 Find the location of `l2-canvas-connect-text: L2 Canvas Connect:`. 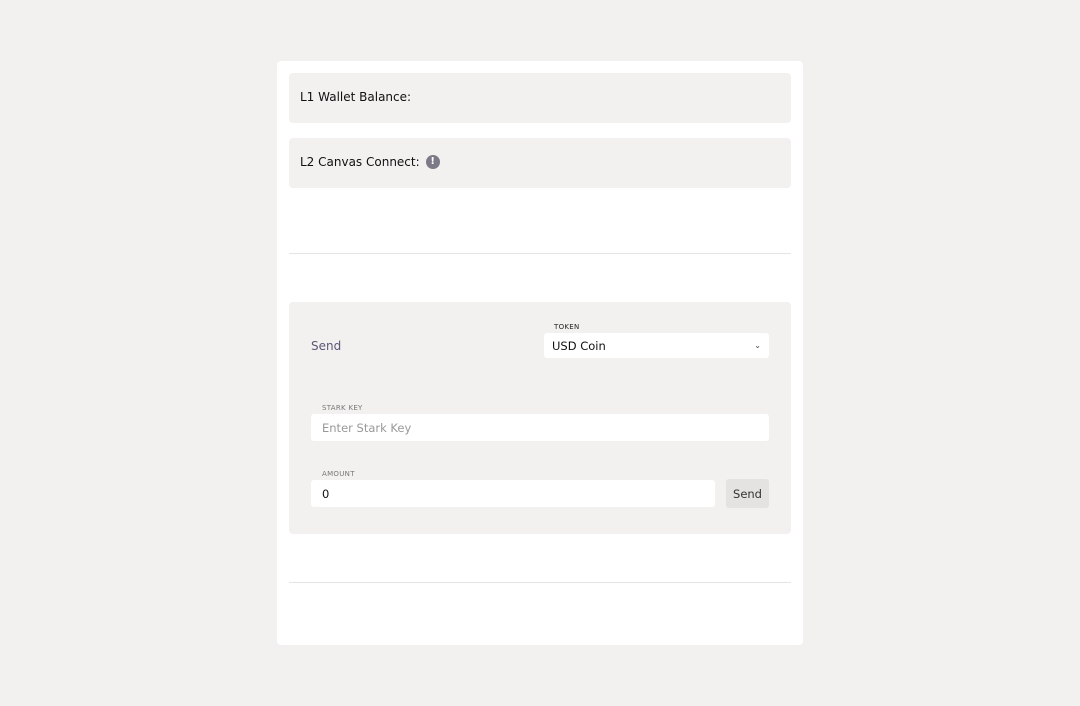

l2-canvas-connect-text: L2 Canvas Connect: is located at coordinates (360, 162).